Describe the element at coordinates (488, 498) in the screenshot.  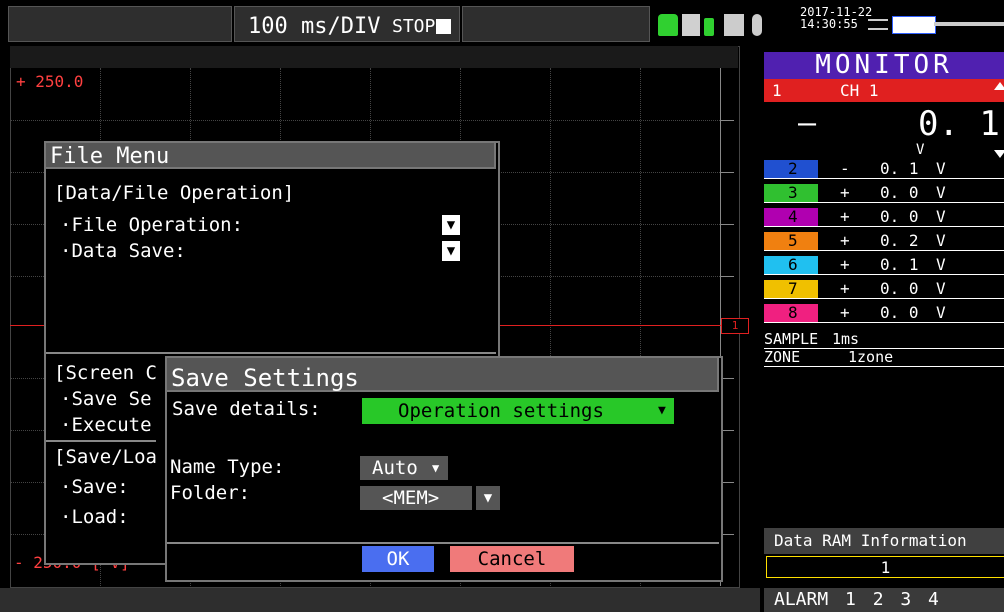
I see `folder-dropdown-icon: ▼` at that location.